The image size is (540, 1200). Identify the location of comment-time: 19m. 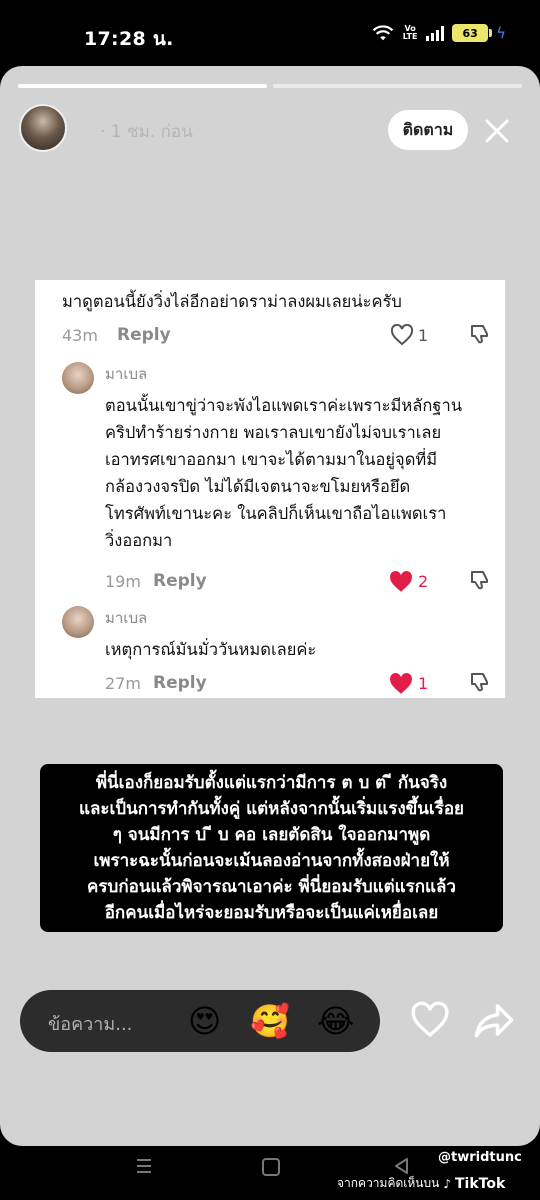
(123, 581).